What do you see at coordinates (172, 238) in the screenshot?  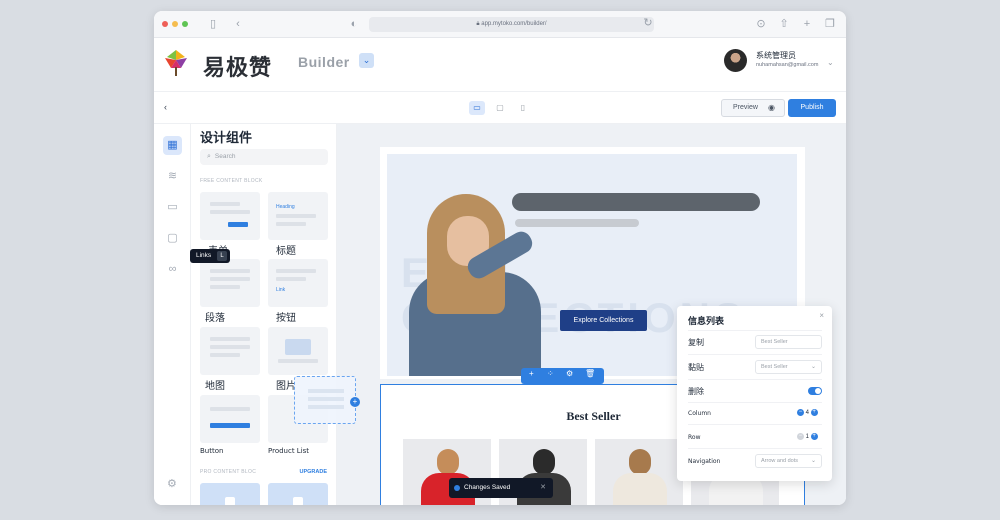 I see `bag-icon: ▢` at bounding box center [172, 238].